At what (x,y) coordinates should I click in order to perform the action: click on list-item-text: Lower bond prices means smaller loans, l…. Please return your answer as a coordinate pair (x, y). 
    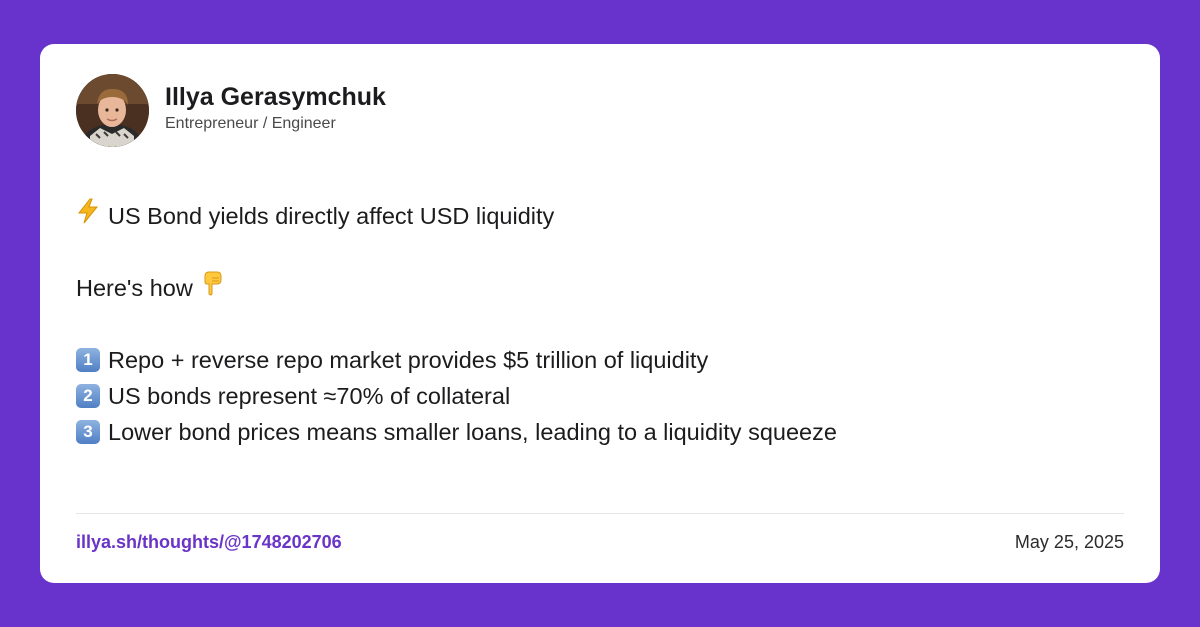
    Looking at the image, I should click on (472, 432).